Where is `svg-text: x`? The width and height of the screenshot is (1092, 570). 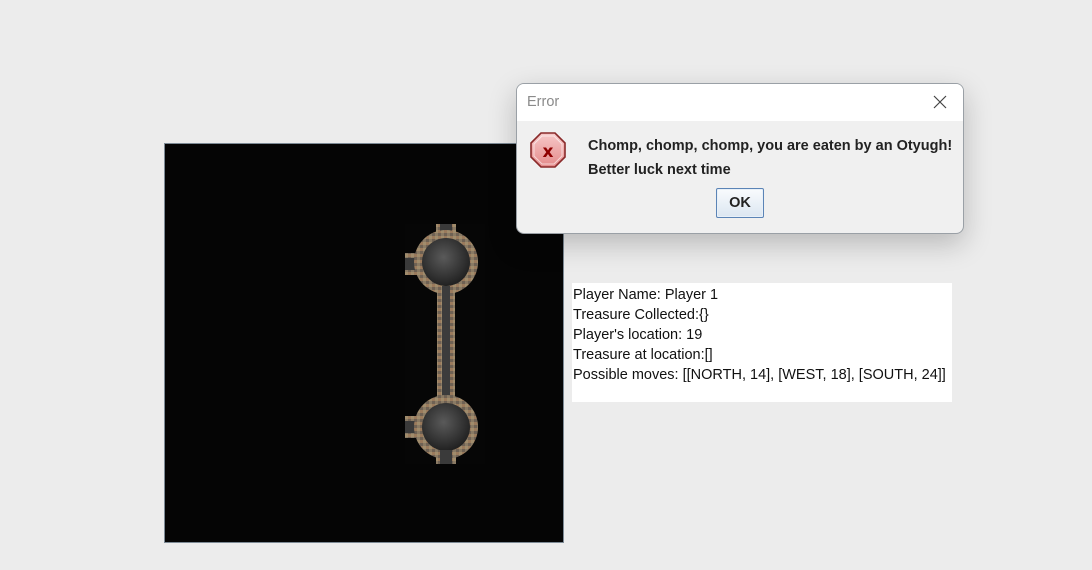 svg-text: x is located at coordinates (548, 152).